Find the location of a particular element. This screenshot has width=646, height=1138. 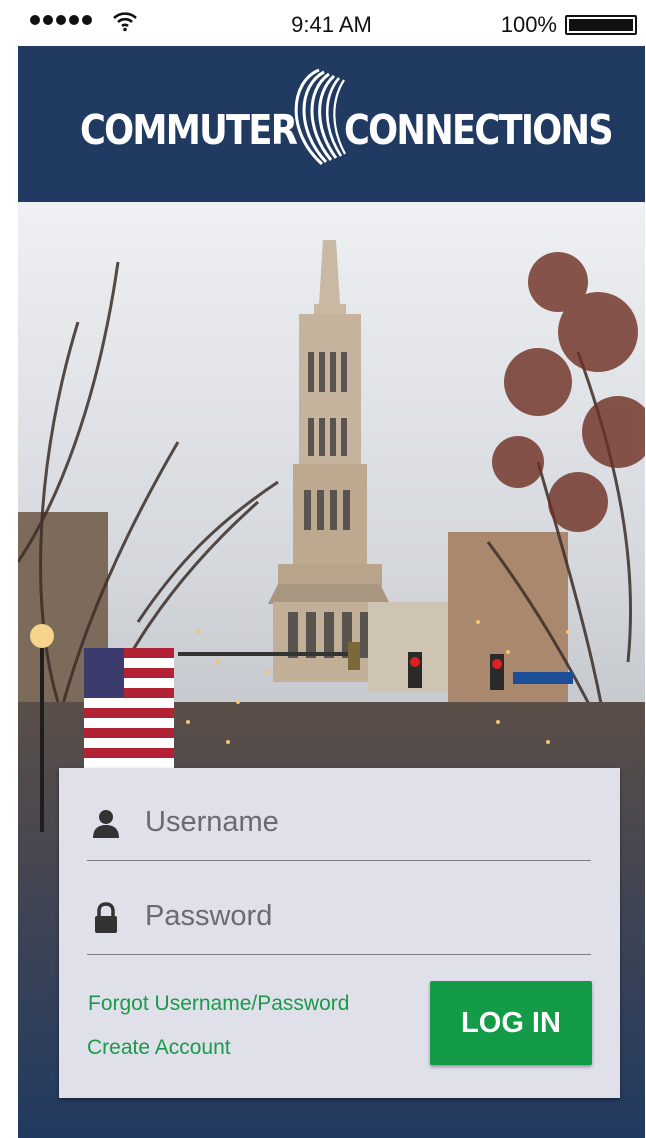

logo-text-right: CONNECTIONS is located at coordinates (479, 130).